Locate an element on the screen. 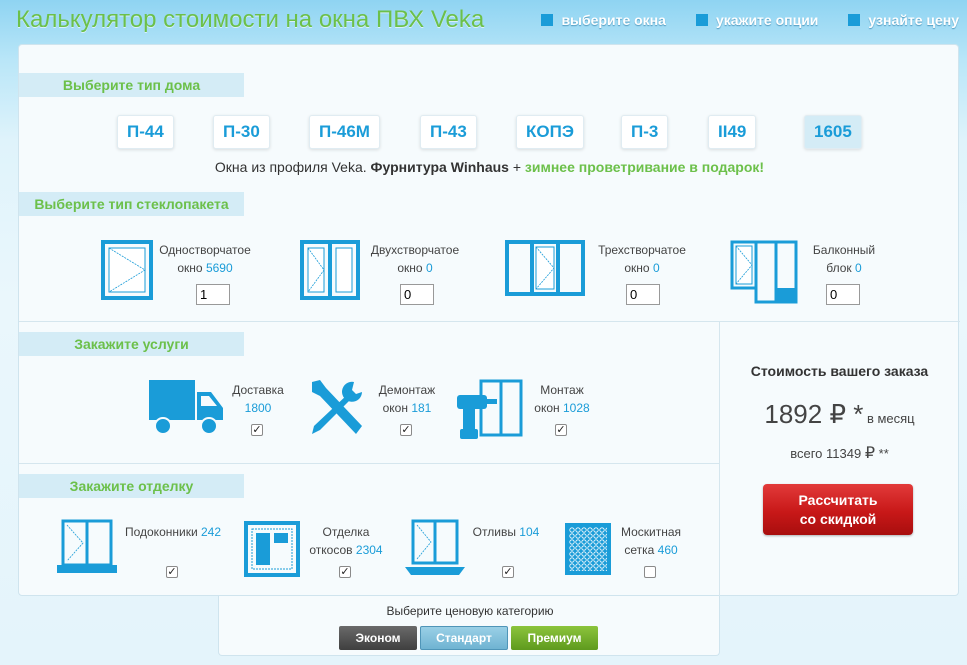  category-premium-button: Премиум is located at coordinates (554, 638).